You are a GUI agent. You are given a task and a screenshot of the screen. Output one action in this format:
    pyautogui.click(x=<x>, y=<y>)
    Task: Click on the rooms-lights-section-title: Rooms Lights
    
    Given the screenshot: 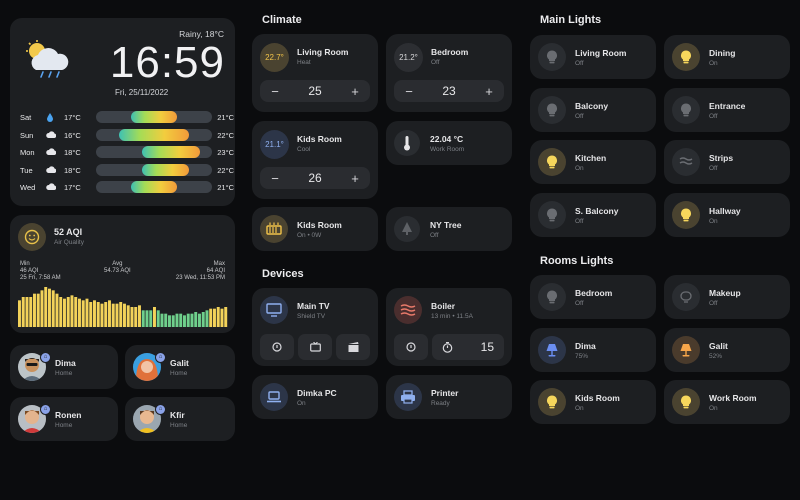 What is the action you would take?
    pyautogui.click(x=577, y=261)
    